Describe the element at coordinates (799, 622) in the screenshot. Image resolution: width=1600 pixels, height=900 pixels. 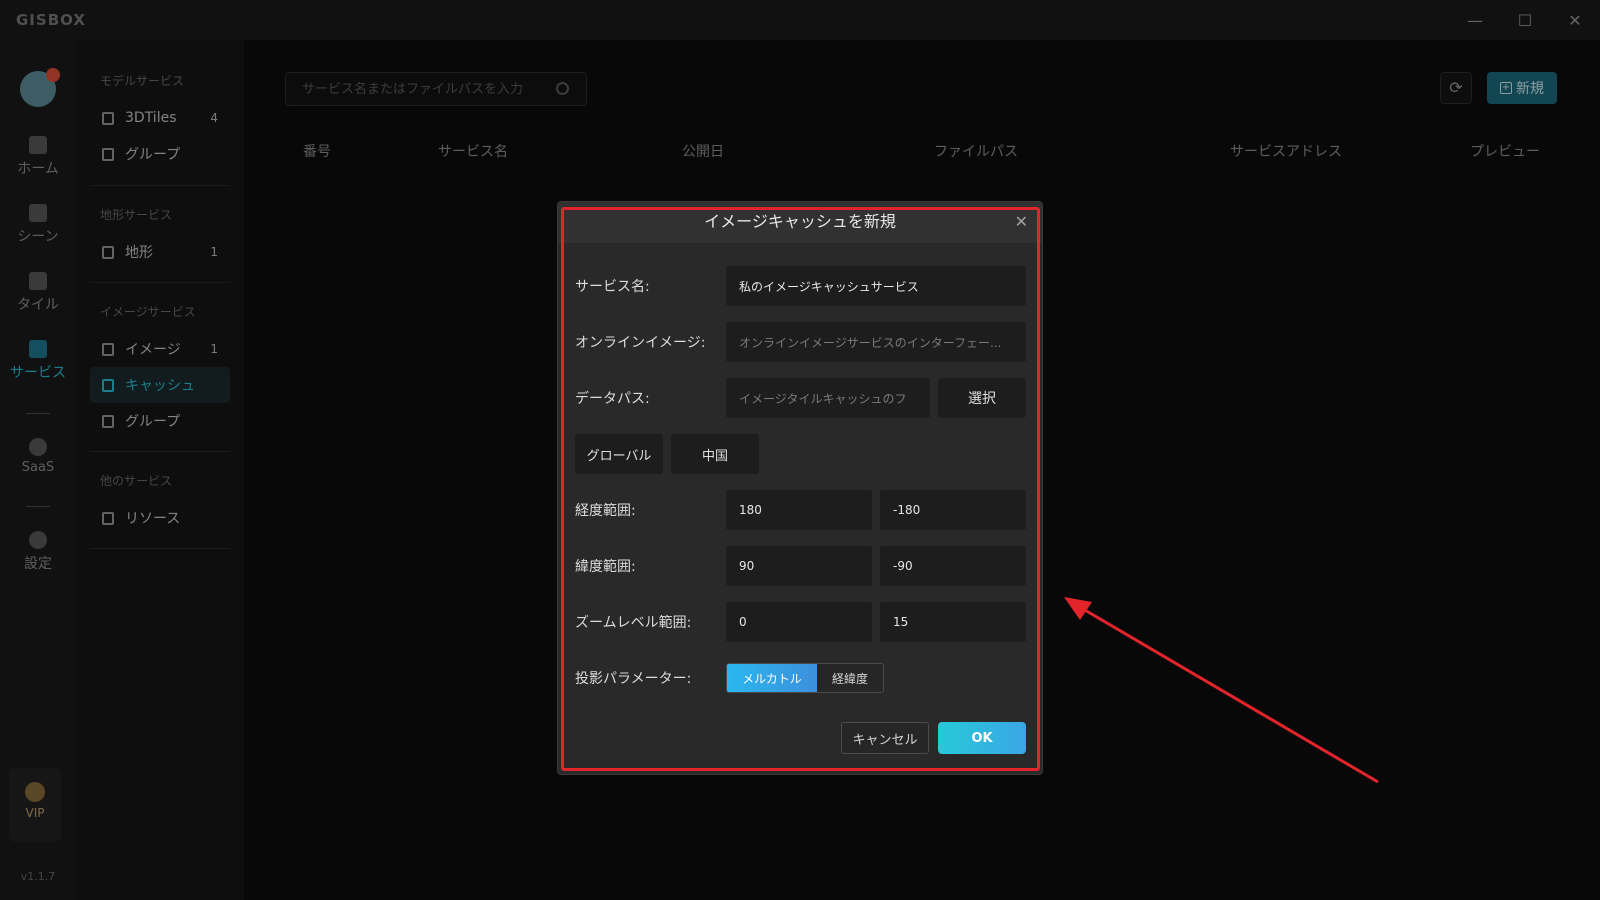
I see `zoom-min-input: 0` at that location.